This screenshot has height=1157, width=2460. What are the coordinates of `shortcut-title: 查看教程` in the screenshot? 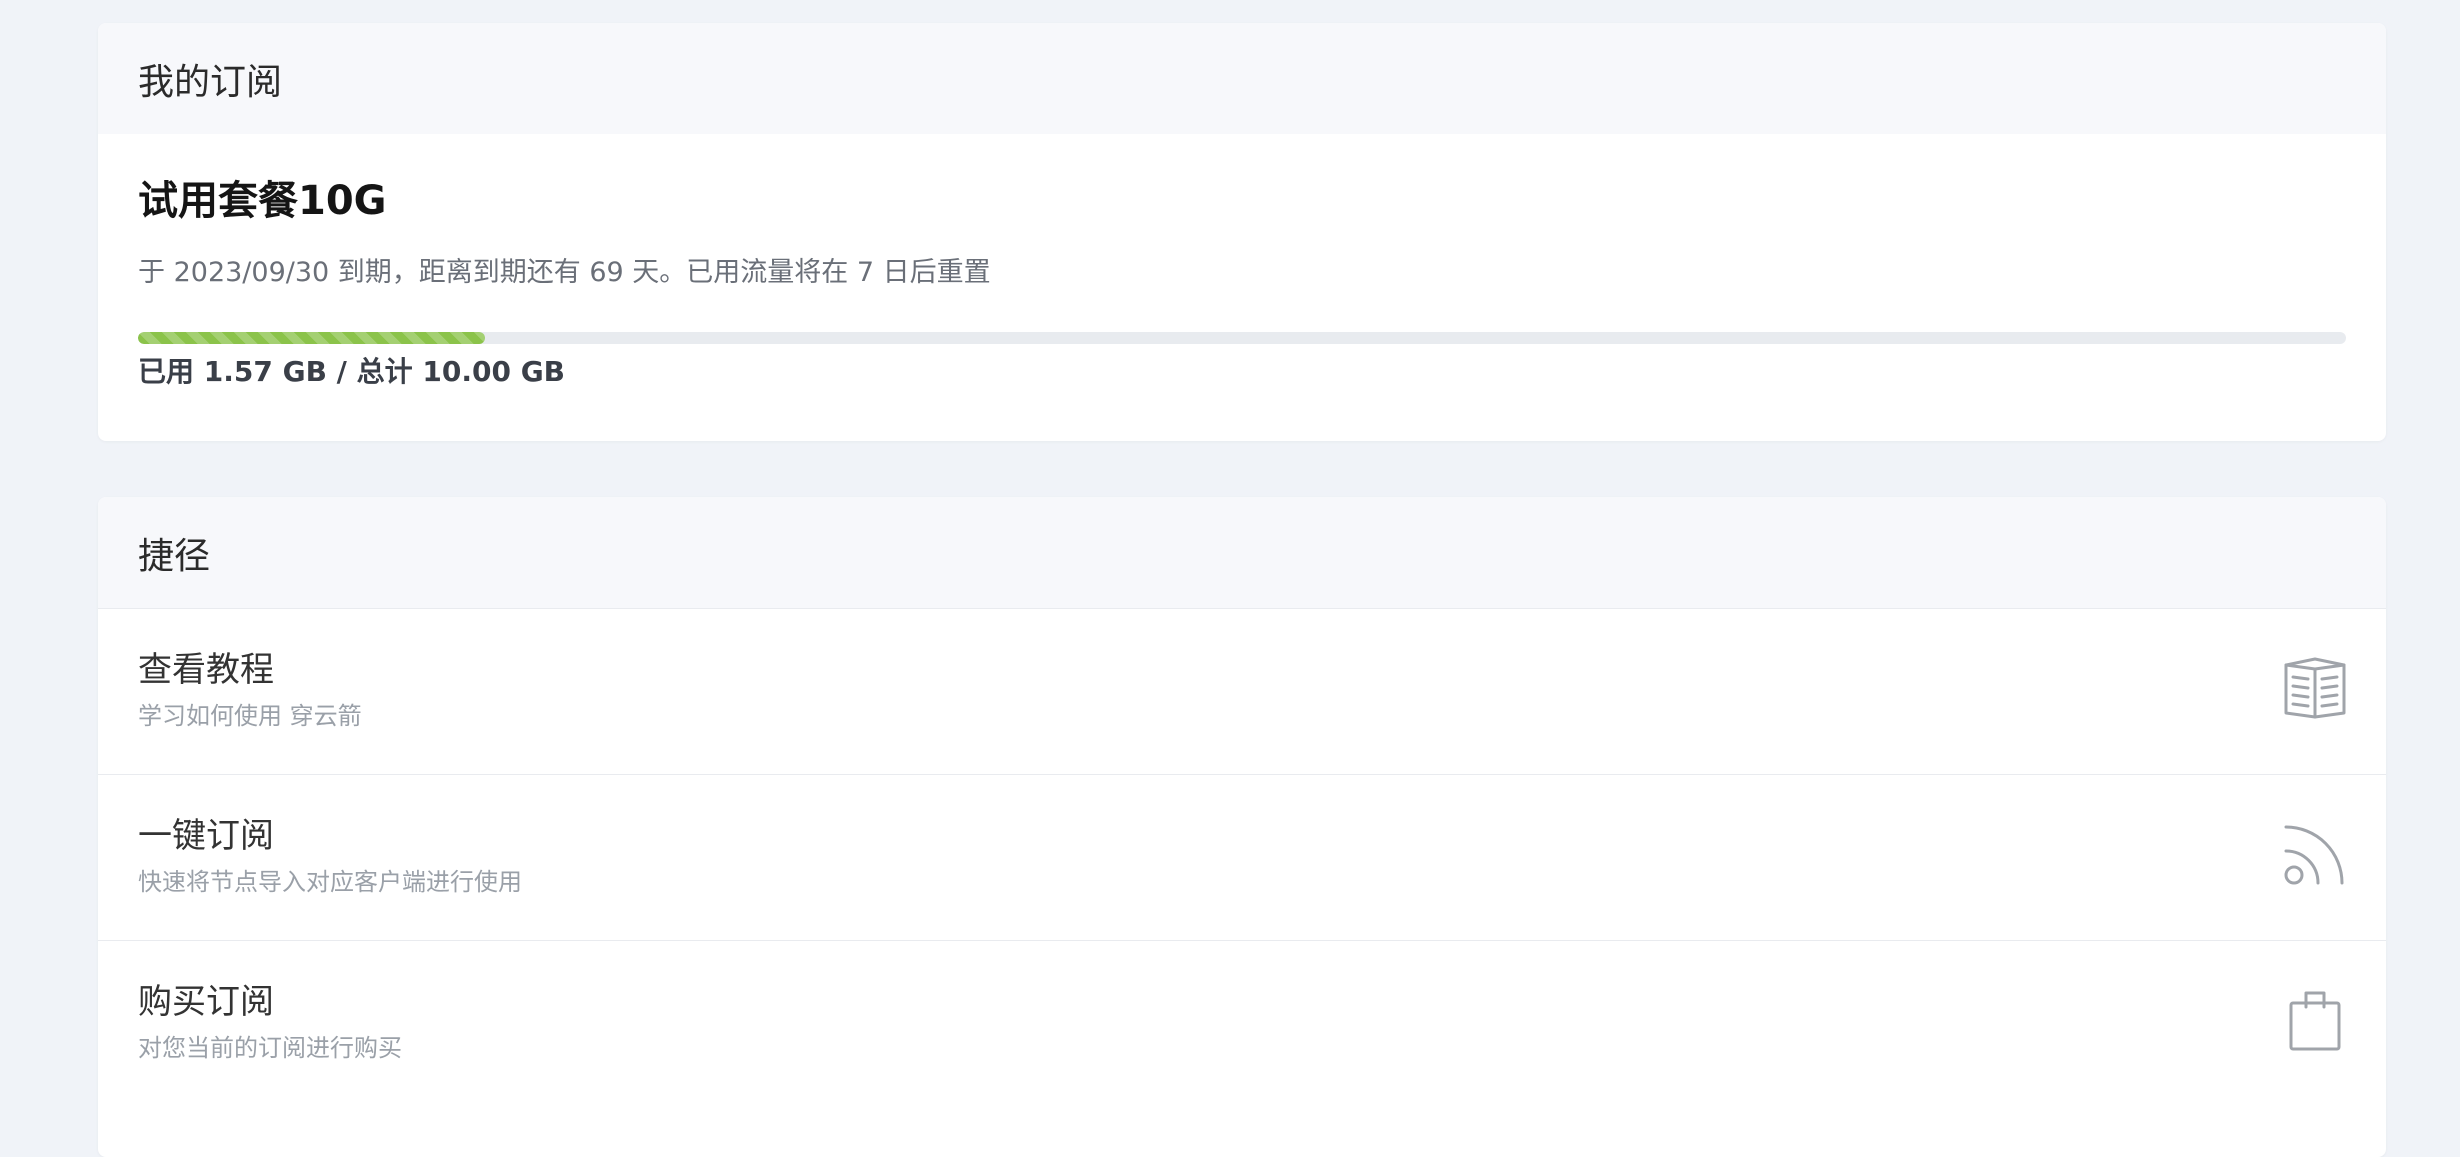 It's located at (206, 670).